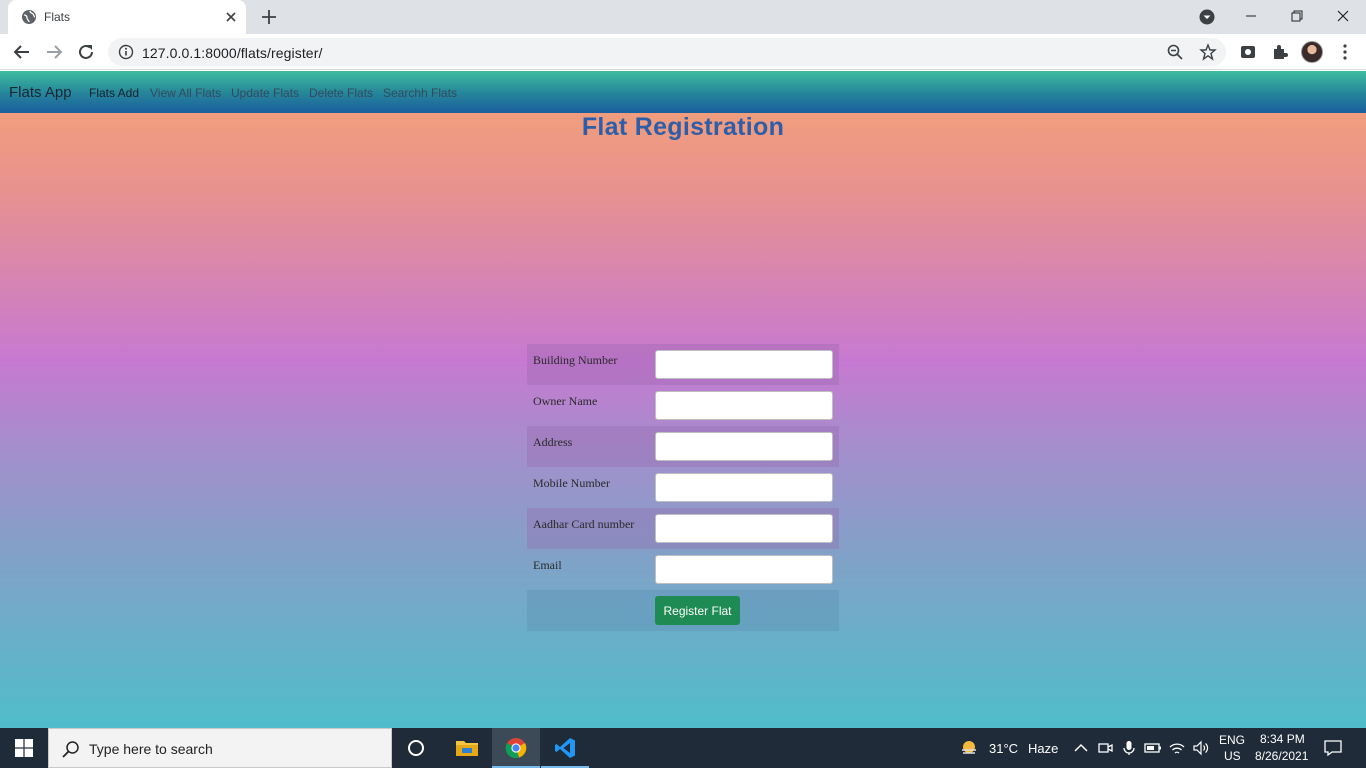  Describe the element at coordinates (1207, 17) in the screenshot. I see `tab-search-icon` at that location.